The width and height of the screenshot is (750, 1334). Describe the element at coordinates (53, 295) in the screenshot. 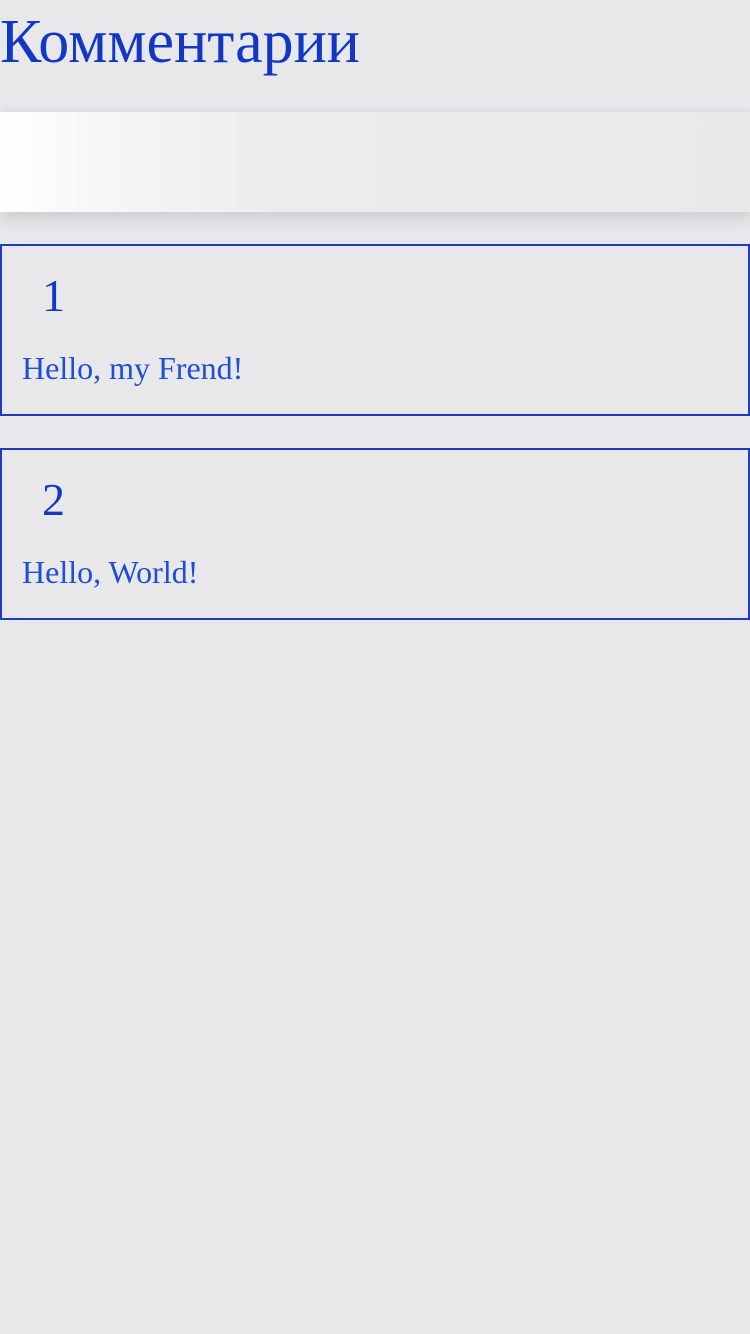

I see `comment-id: 1` at that location.